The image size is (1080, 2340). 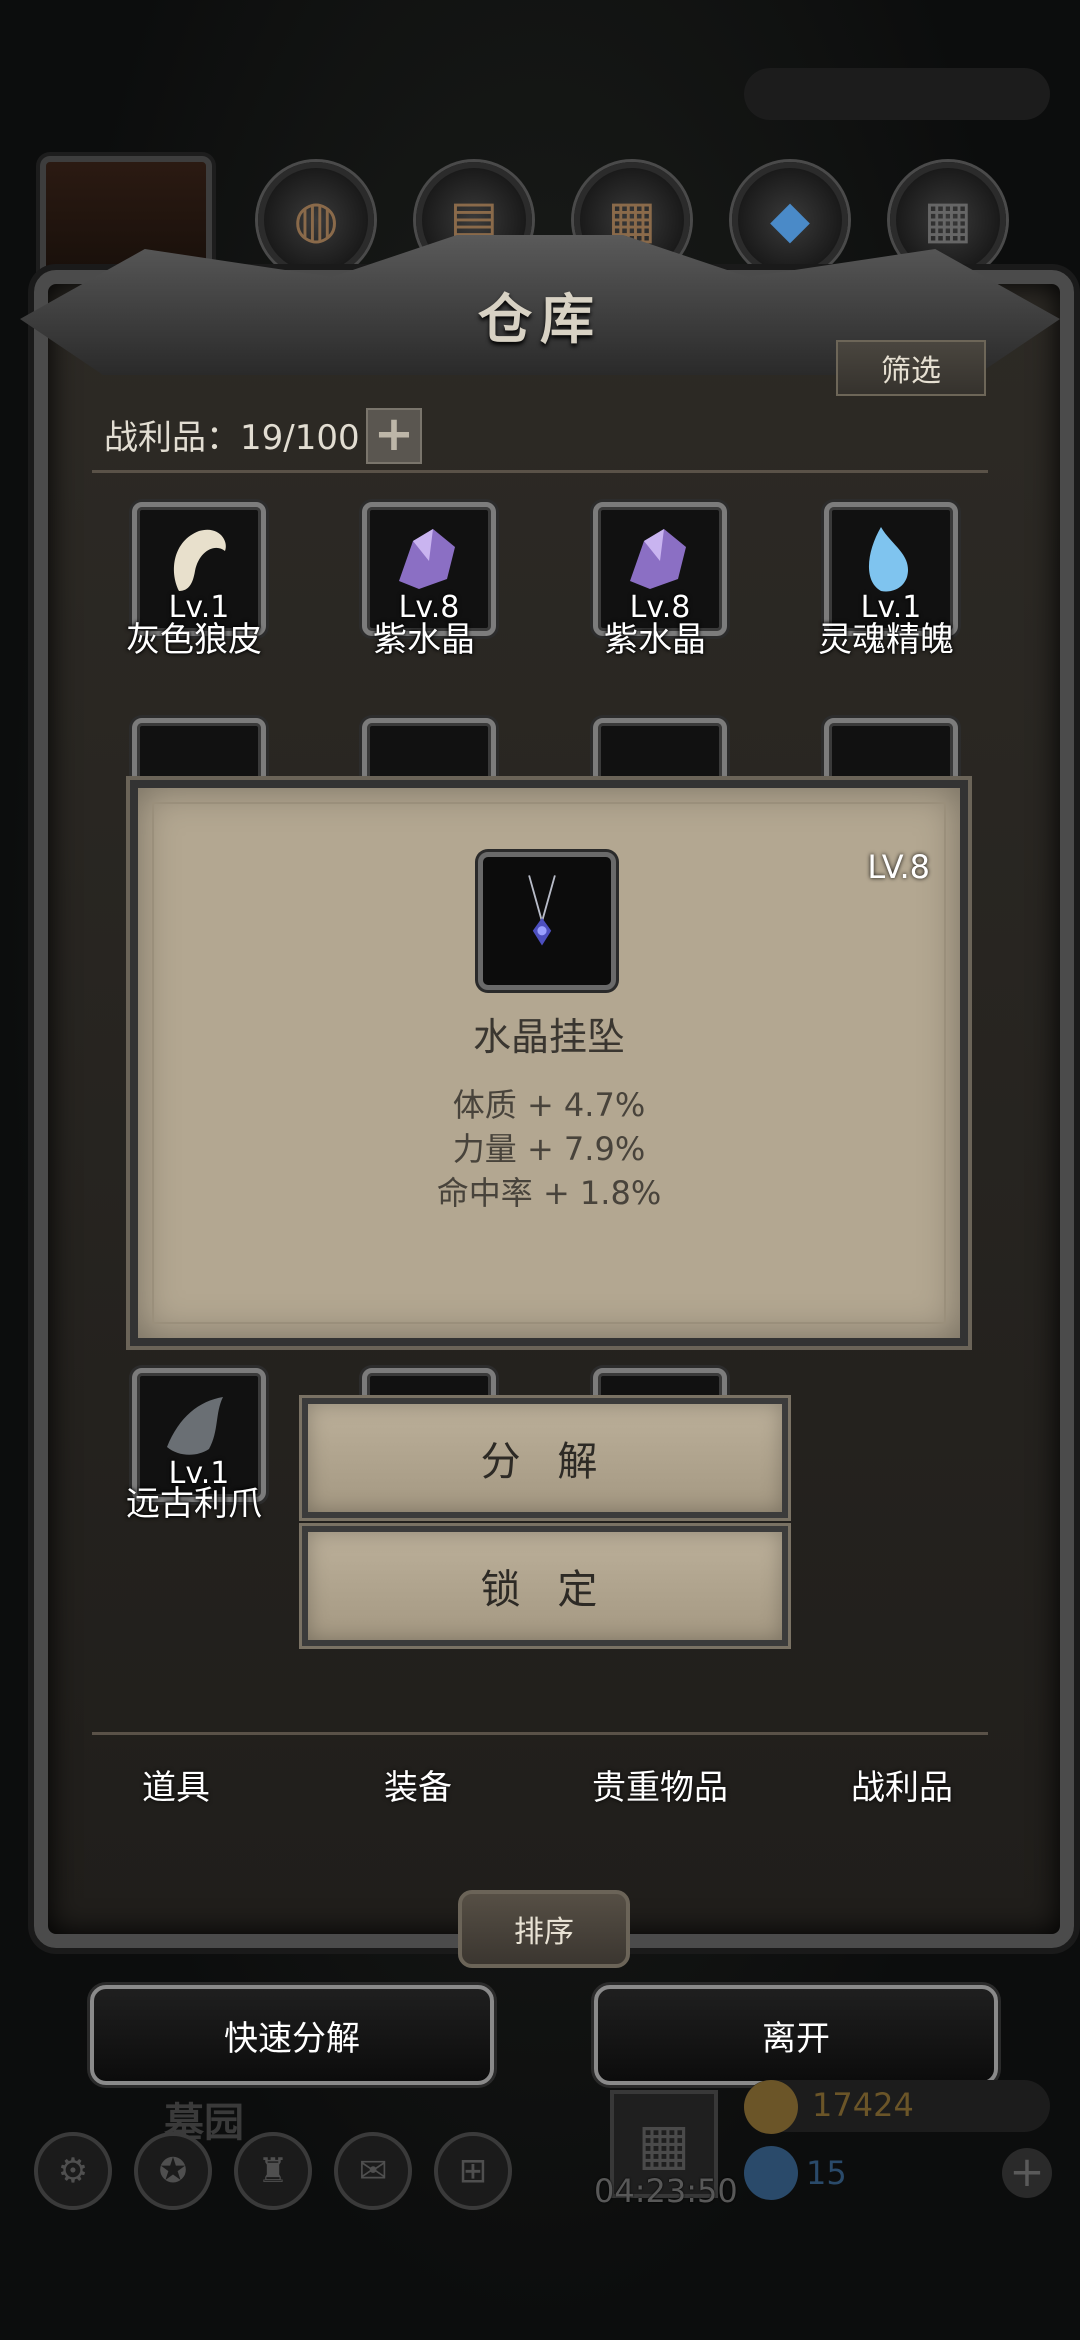 I want to click on decompose-button: 分 解, so click(x=545, y=1458).